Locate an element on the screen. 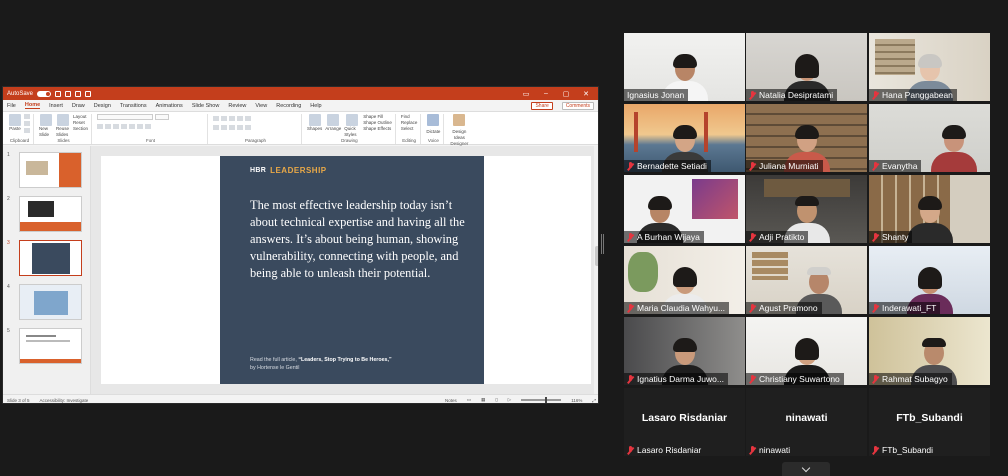 Image resolution: width=1008 pixels, height=476 pixels. shapes-icon is located at coordinates (314, 120).